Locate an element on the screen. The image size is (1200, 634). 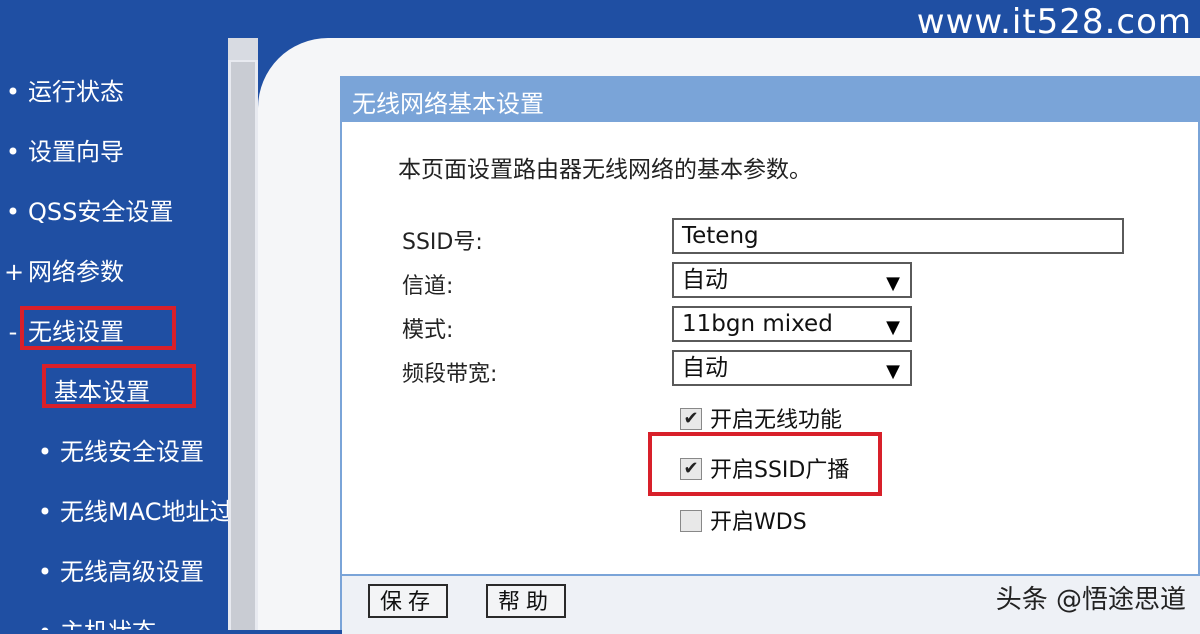
sidebar-subitem-advanced: • 无线高级设置 is located at coordinates (118, 569).